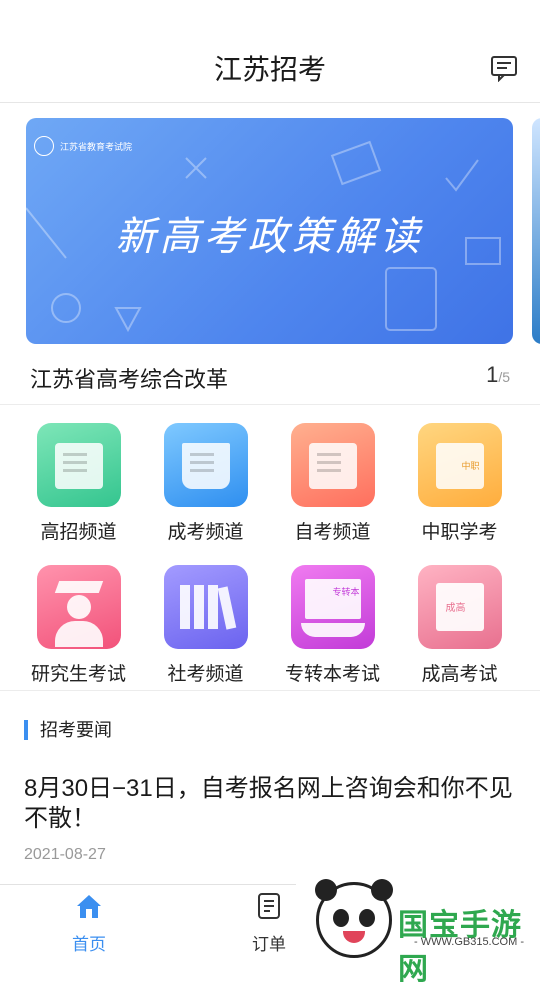 The image size is (540, 988). What do you see at coordinates (68, 730) in the screenshot?
I see `section-title: 招考要闻` at bounding box center [68, 730].